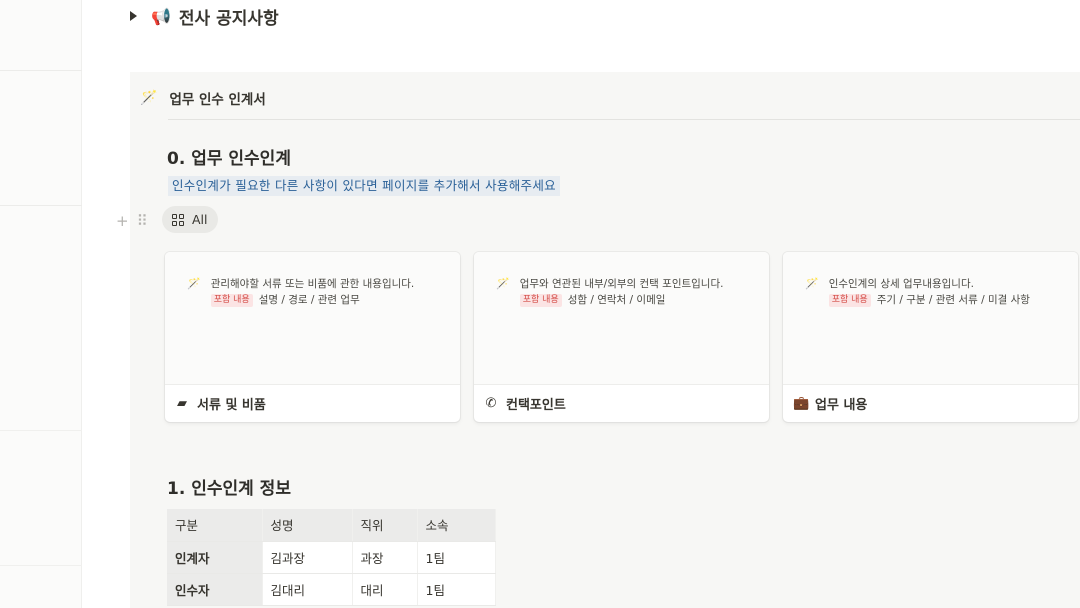 The image size is (1080, 608). I want to click on toggle-arrow-icon, so click(133, 16).